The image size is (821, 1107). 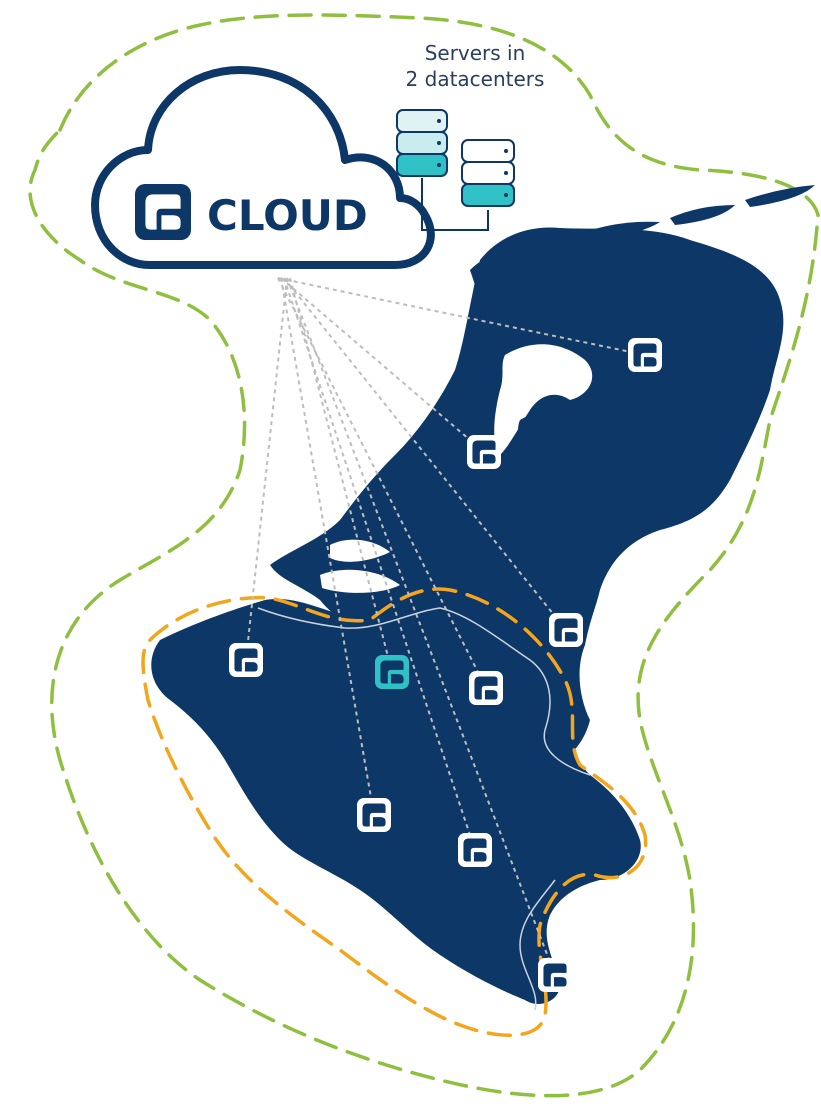 I want to click on servers-caption-line2: 2 datacenters, so click(x=475, y=79).